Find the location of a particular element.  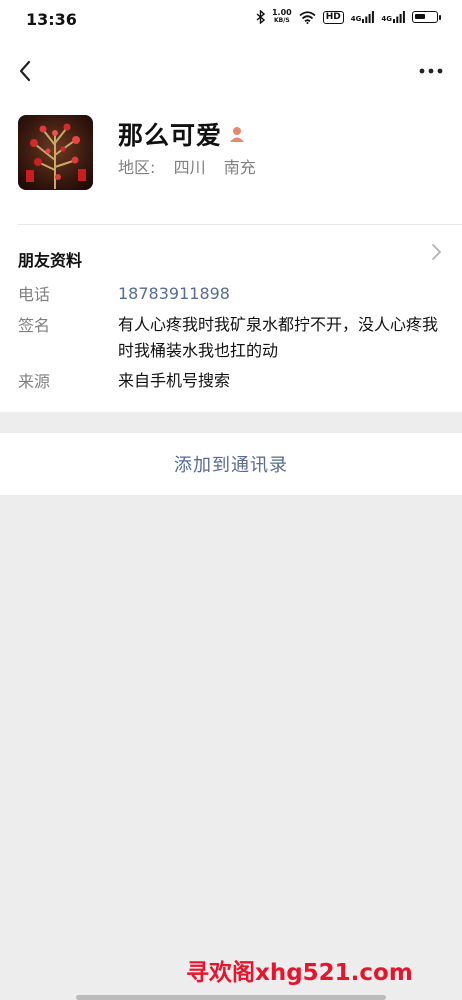

more-dots-icon is located at coordinates (431, 71).